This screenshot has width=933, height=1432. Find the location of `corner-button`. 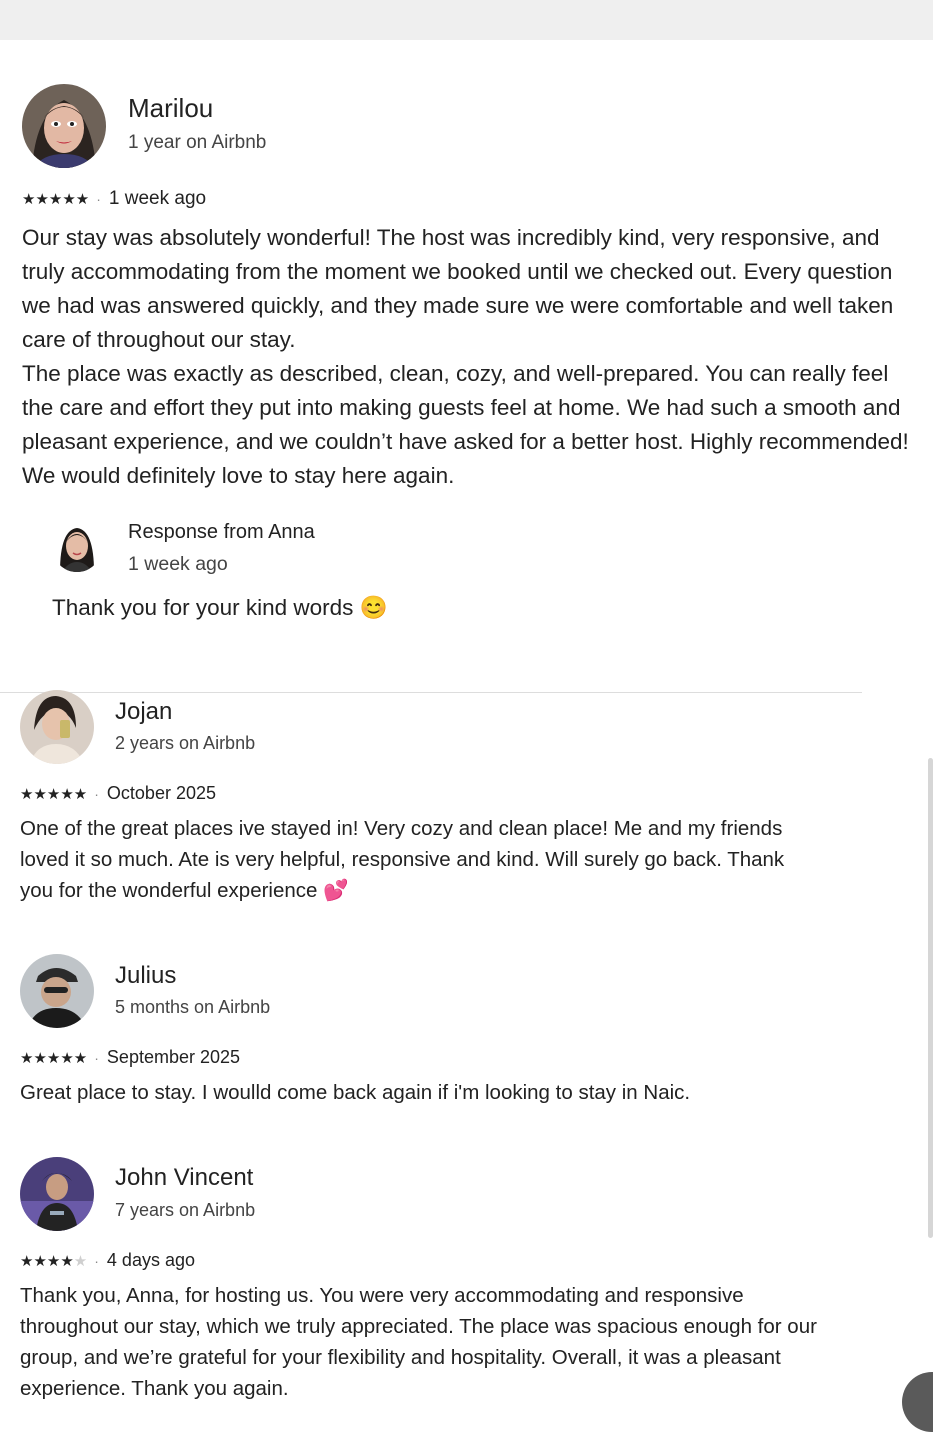

corner-button is located at coordinates (917, 1402).